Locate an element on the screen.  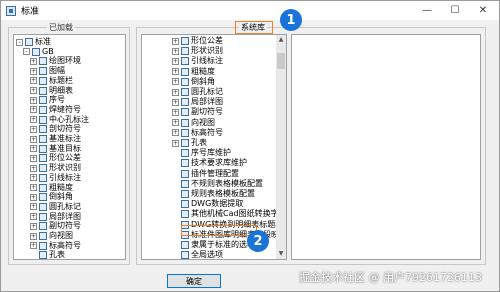
loaded-tree-item: + 形位公差 is located at coordinates (55, 158).